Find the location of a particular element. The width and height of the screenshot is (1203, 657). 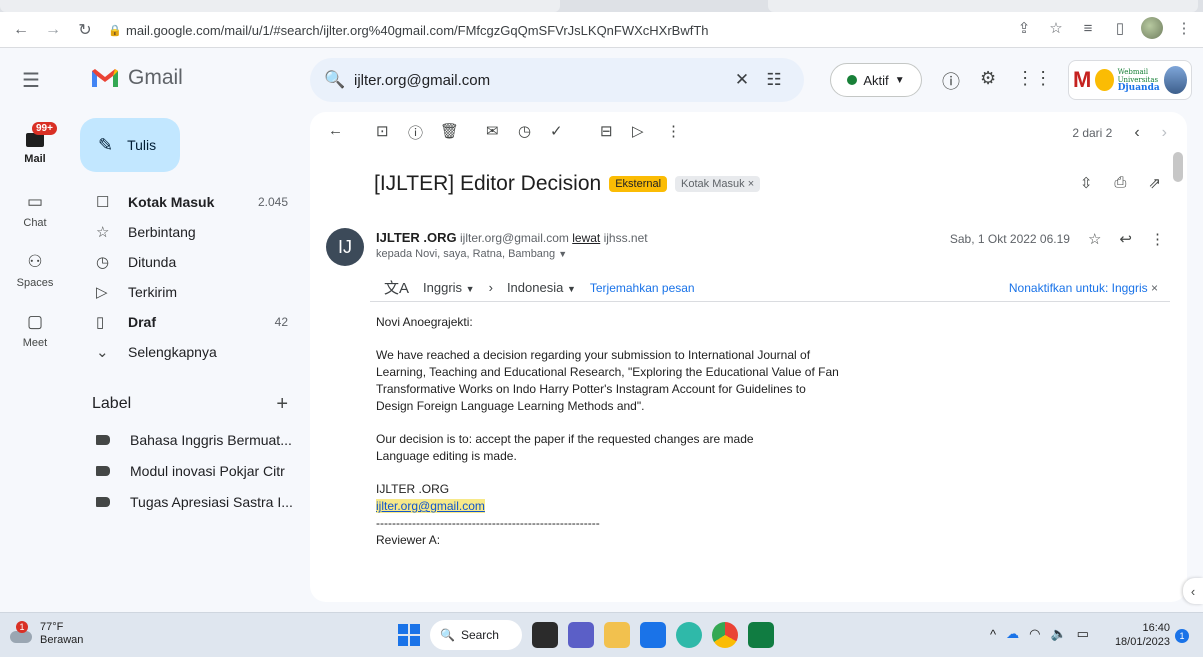

translate-message-link: Terjemahkan pesan is located at coordinates (642, 288).